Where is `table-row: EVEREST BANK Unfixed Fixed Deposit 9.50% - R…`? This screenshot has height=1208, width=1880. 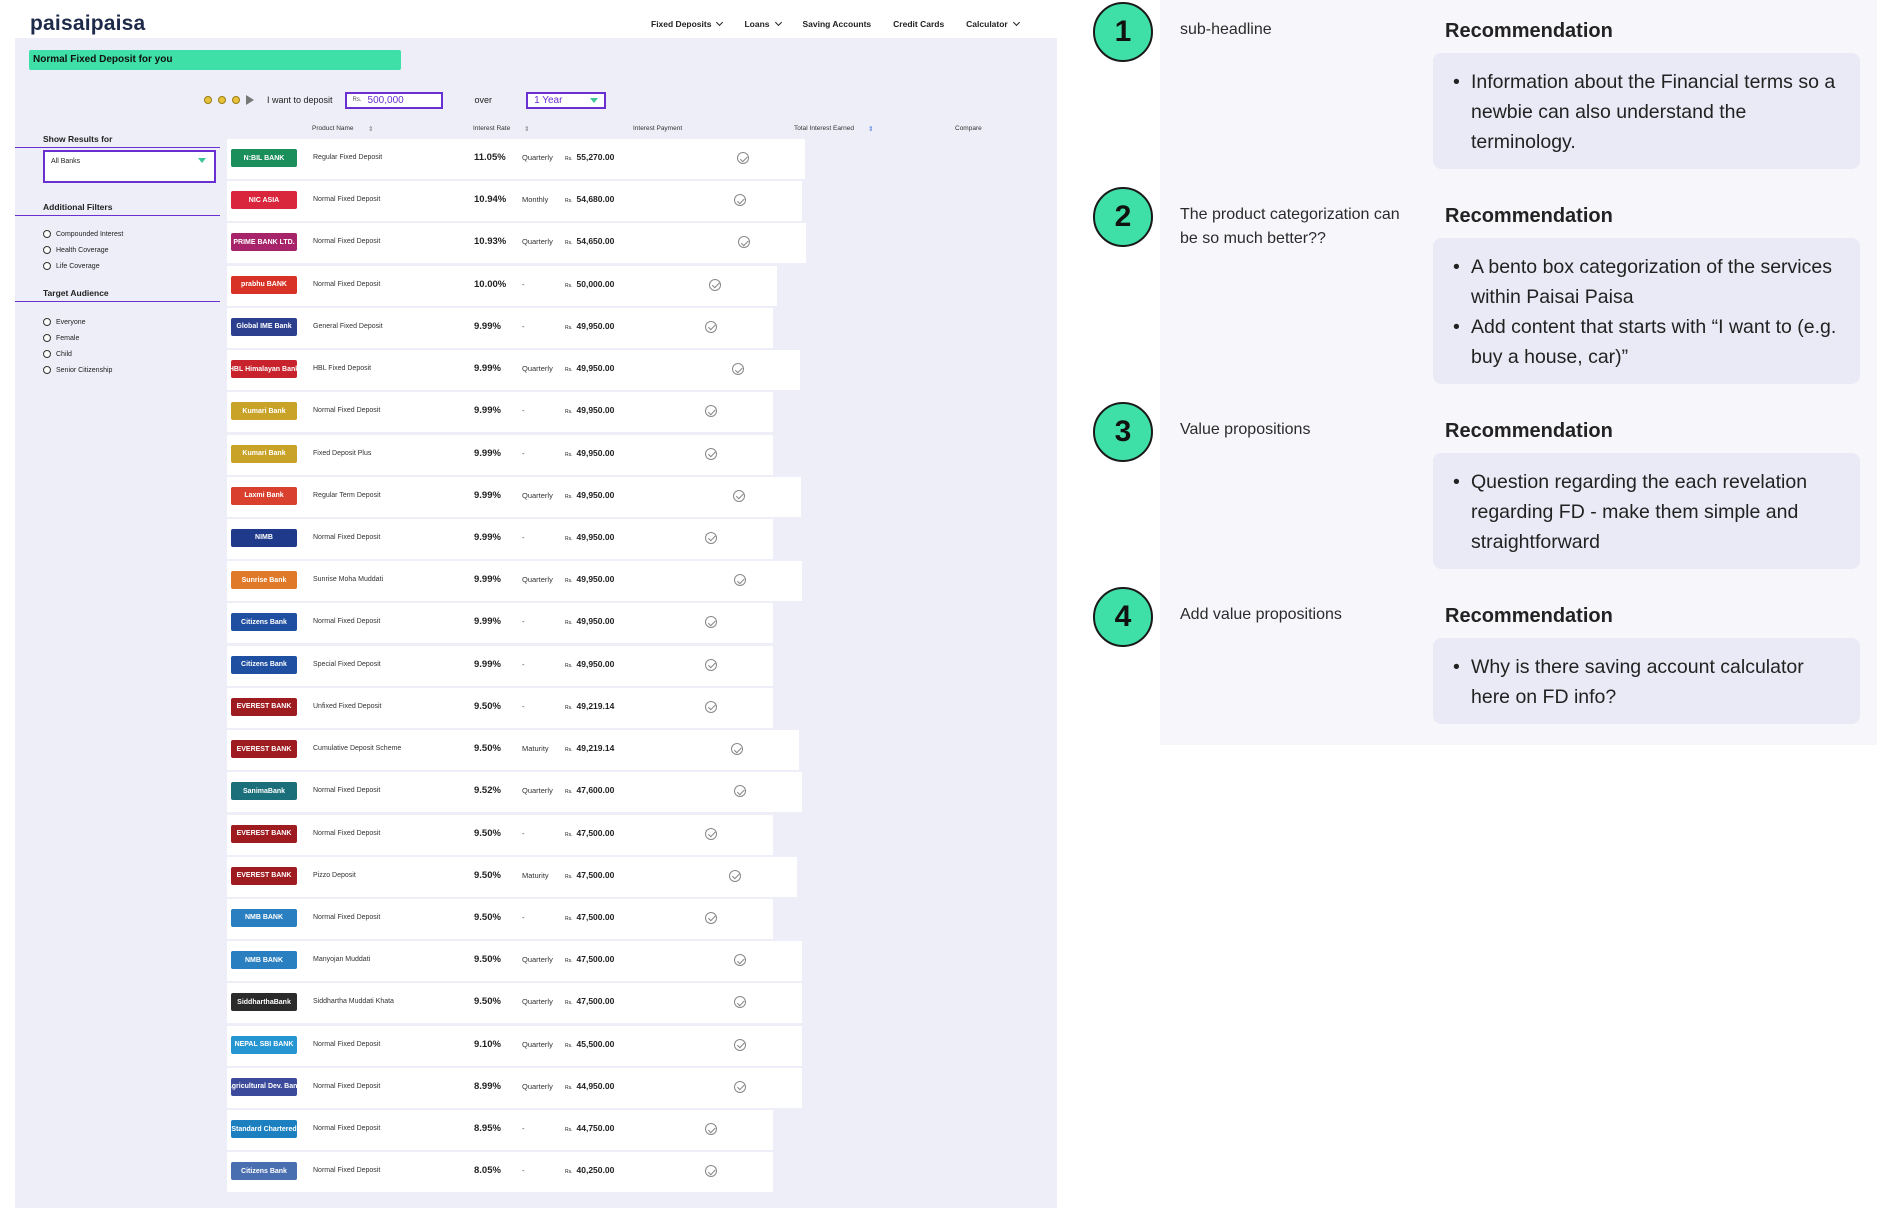
table-row: EVEREST BANK Unfixed Fixed Deposit 9.50% - R… is located at coordinates (500, 707).